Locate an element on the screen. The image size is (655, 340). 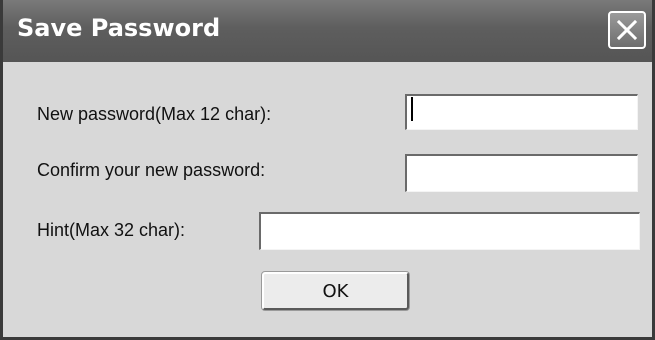
confirm-password-label: Confirm your new password: is located at coordinates (151, 170).